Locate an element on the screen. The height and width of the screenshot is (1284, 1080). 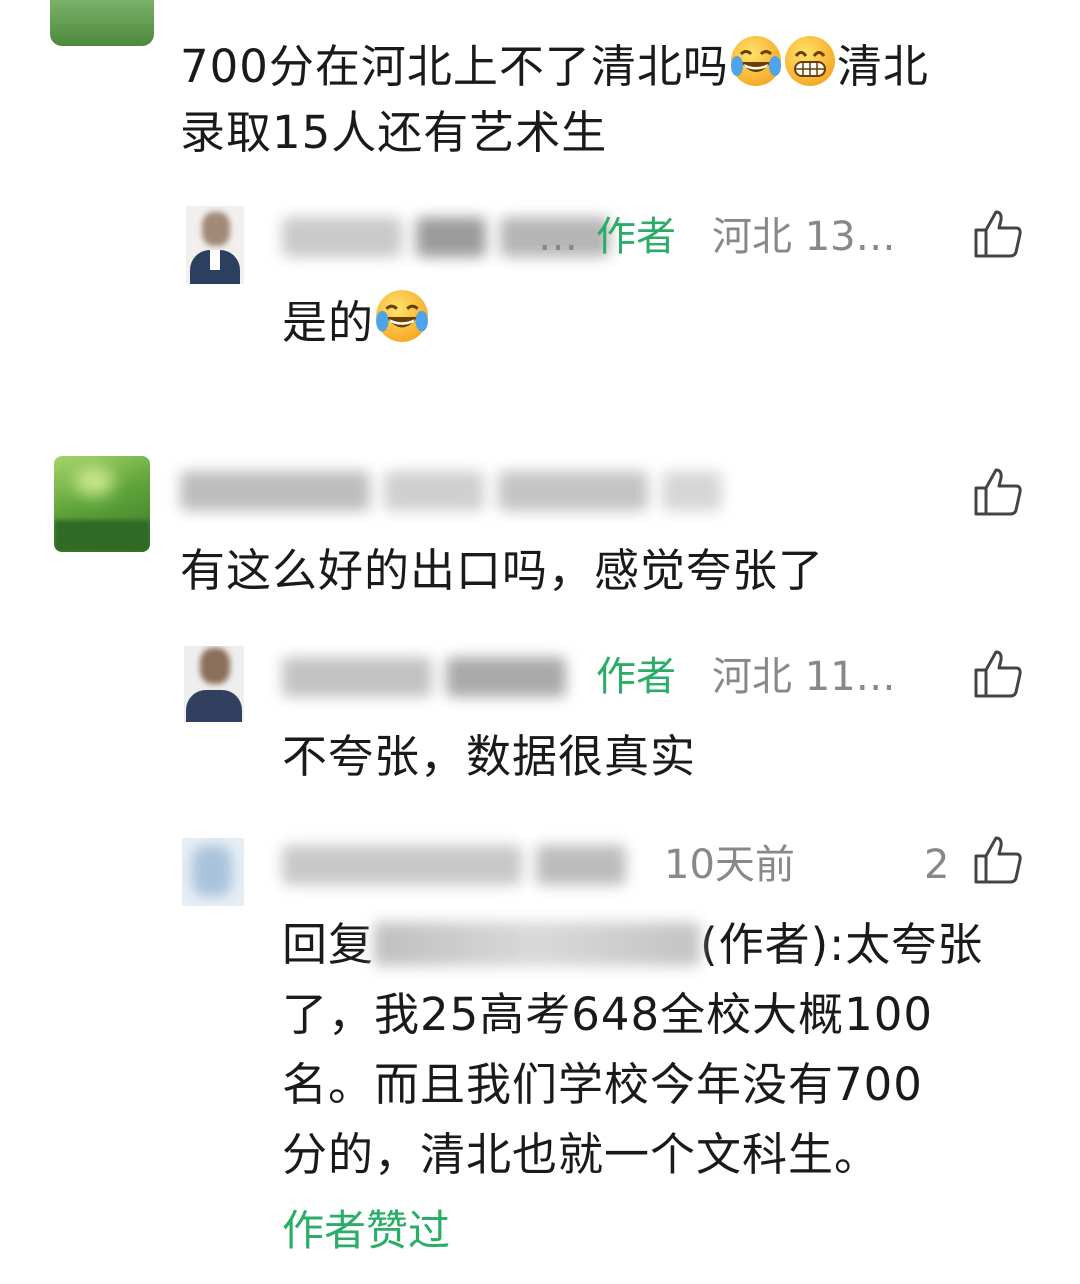
comment-text-part2: 清北 is located at coordinates (882, 66).